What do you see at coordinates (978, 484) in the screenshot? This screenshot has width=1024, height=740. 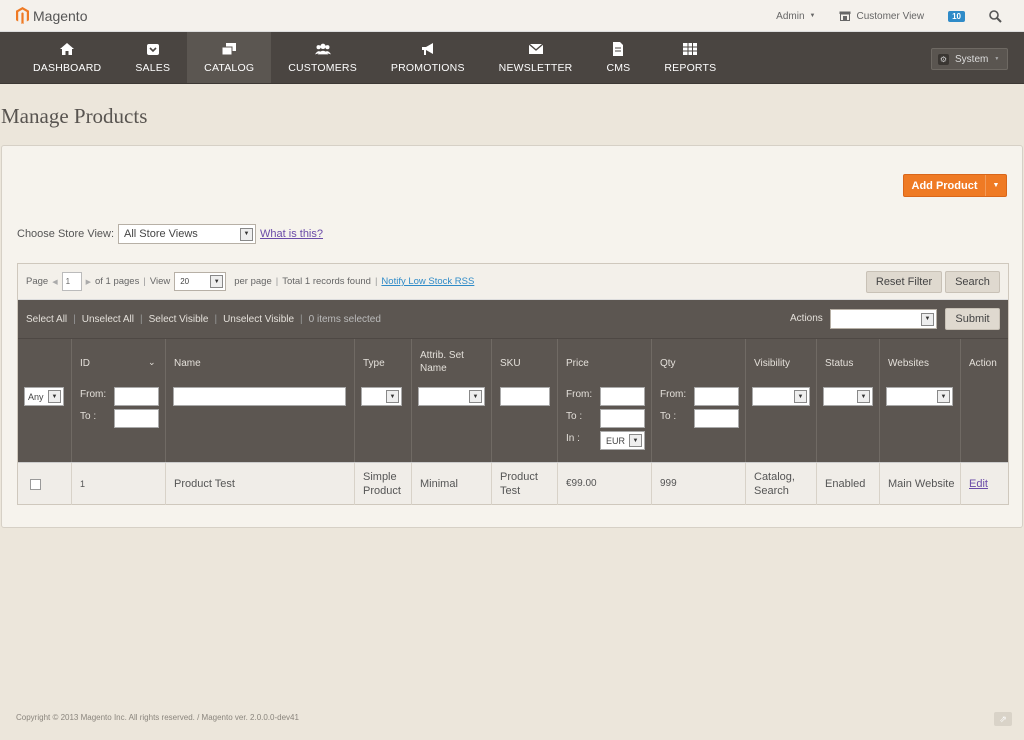 I see `edit-link: Edit` at bounding box center [978, 484].